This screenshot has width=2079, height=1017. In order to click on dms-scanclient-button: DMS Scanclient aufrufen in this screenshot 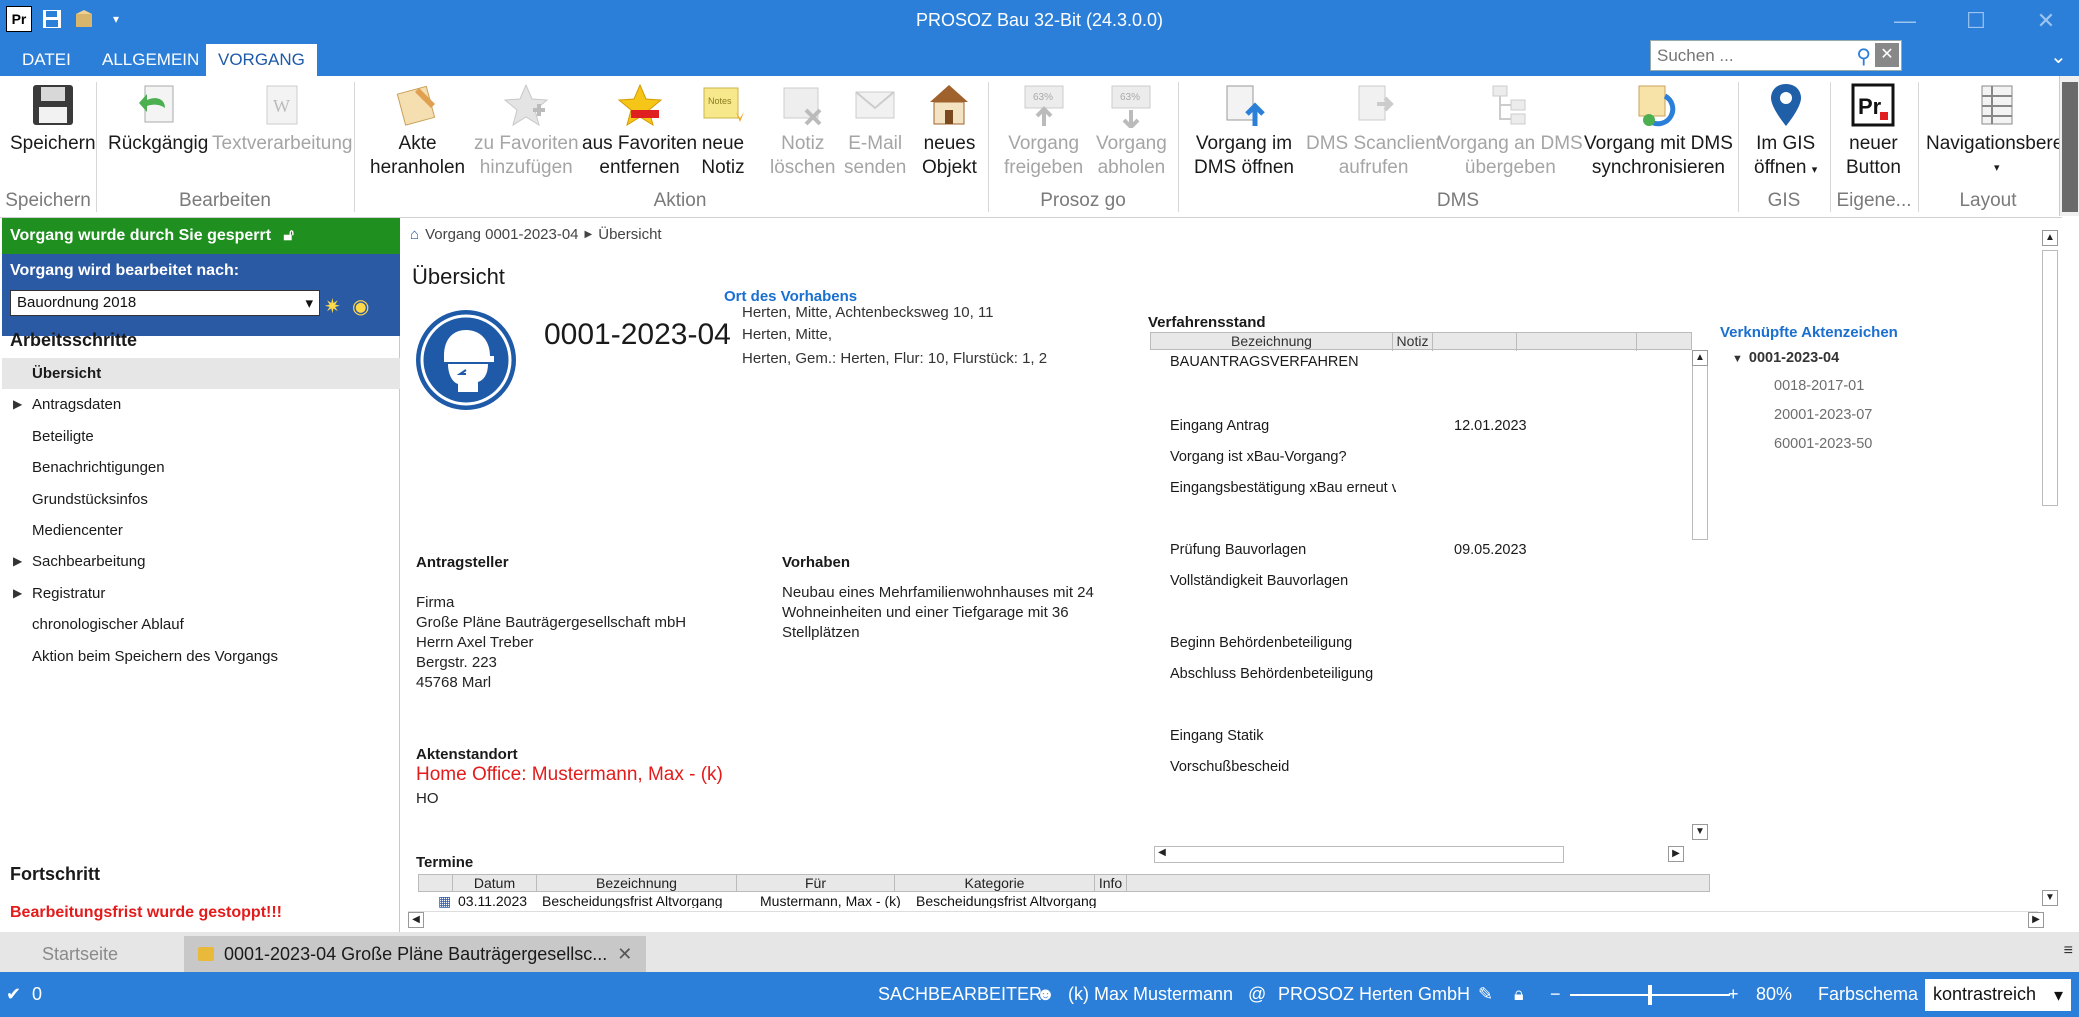, I will do `click(1373, 131)`.